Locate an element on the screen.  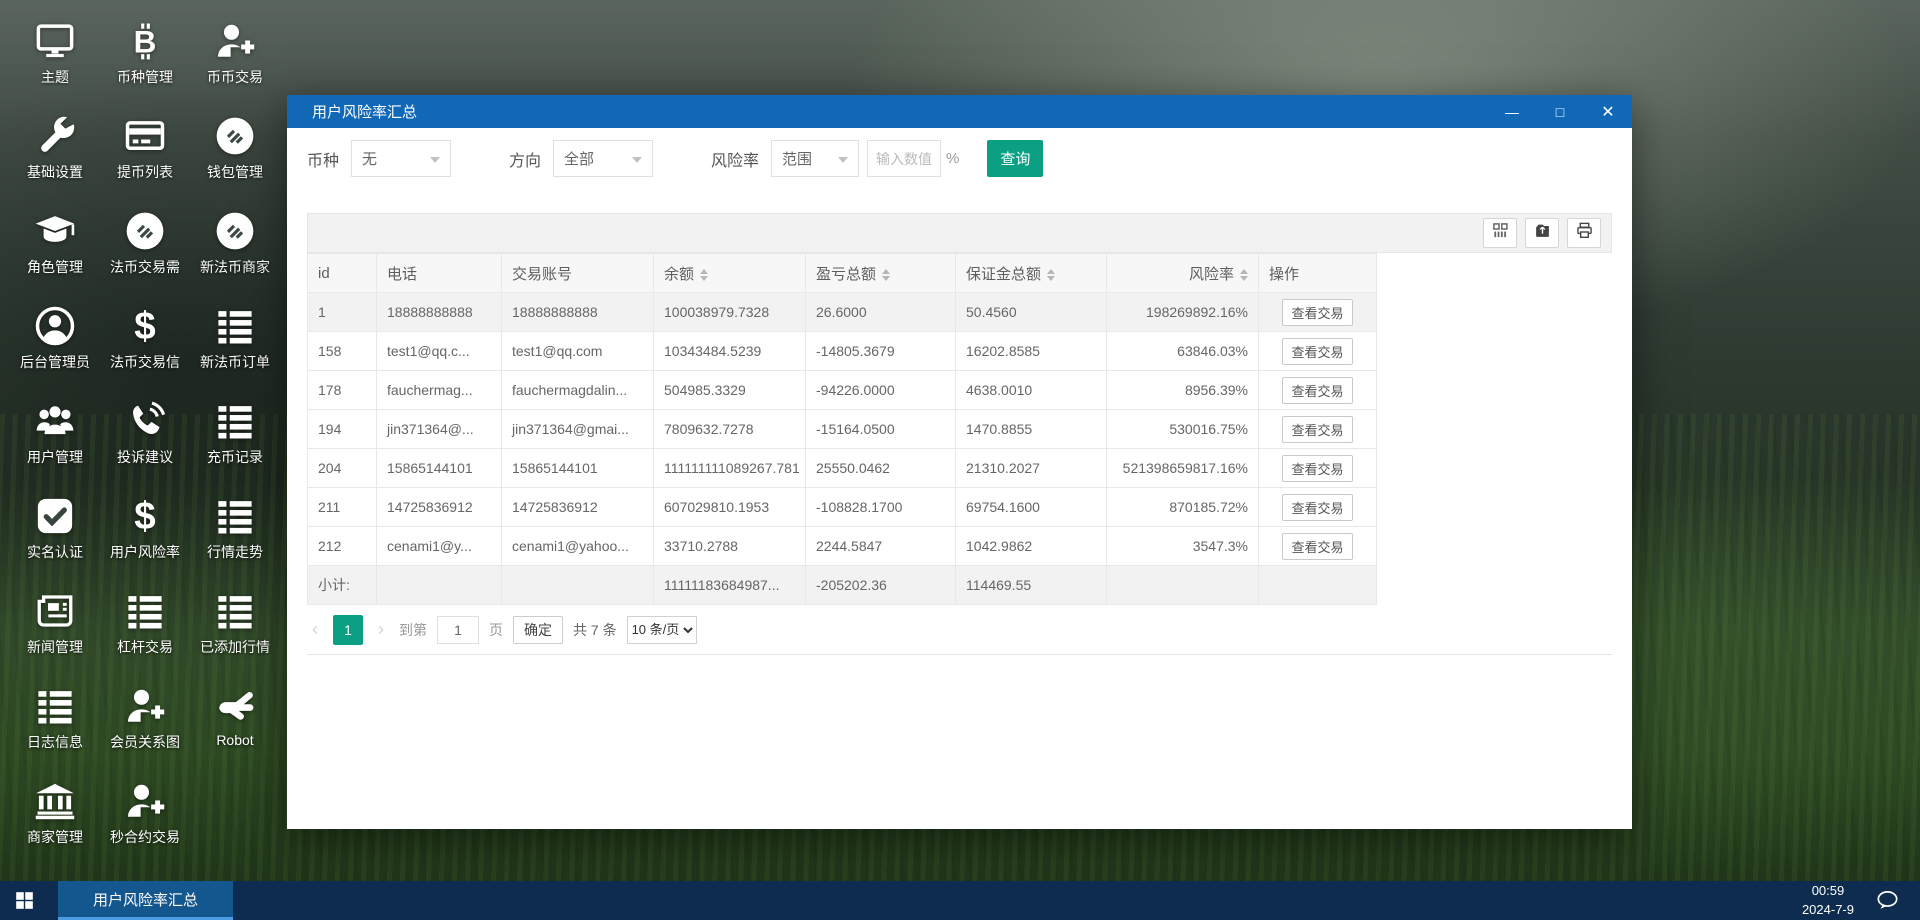
chat-bubble-icon is located at coordinates (1887, 900).